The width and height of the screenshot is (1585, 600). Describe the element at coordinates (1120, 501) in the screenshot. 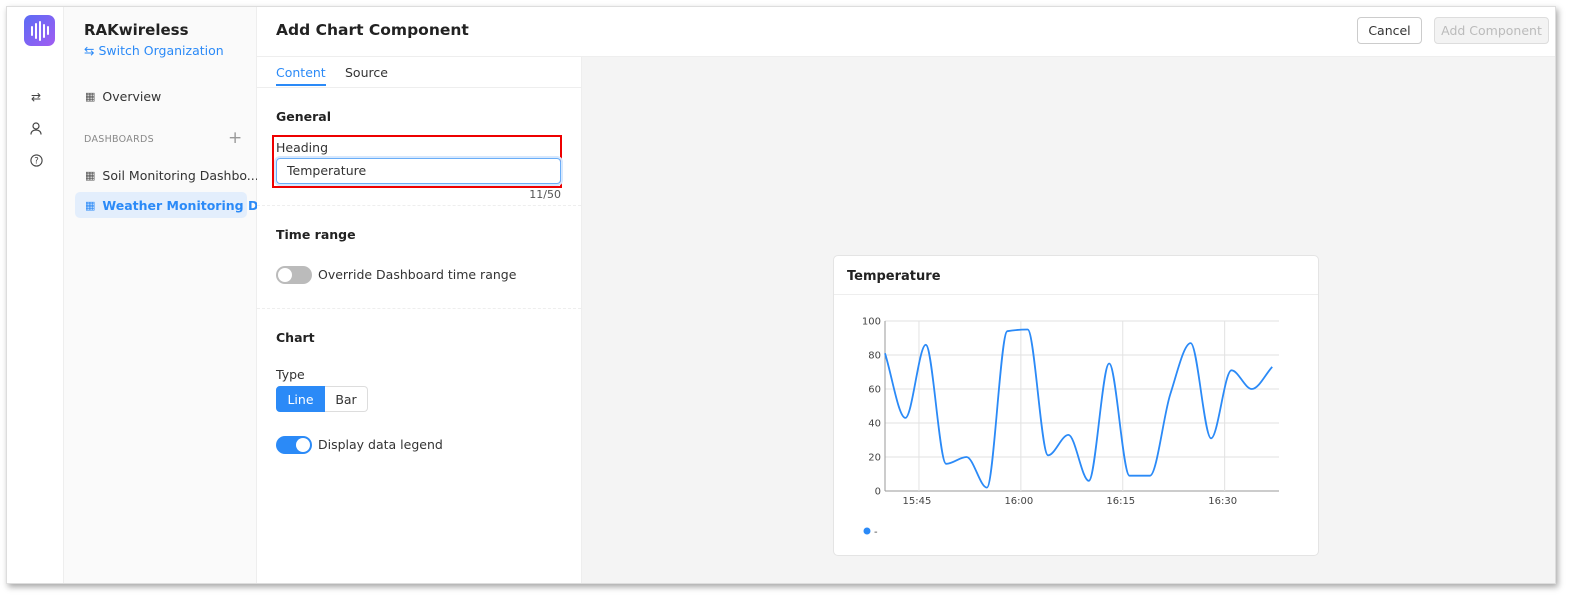

I see `x-tick-label: 16:15` at that location.